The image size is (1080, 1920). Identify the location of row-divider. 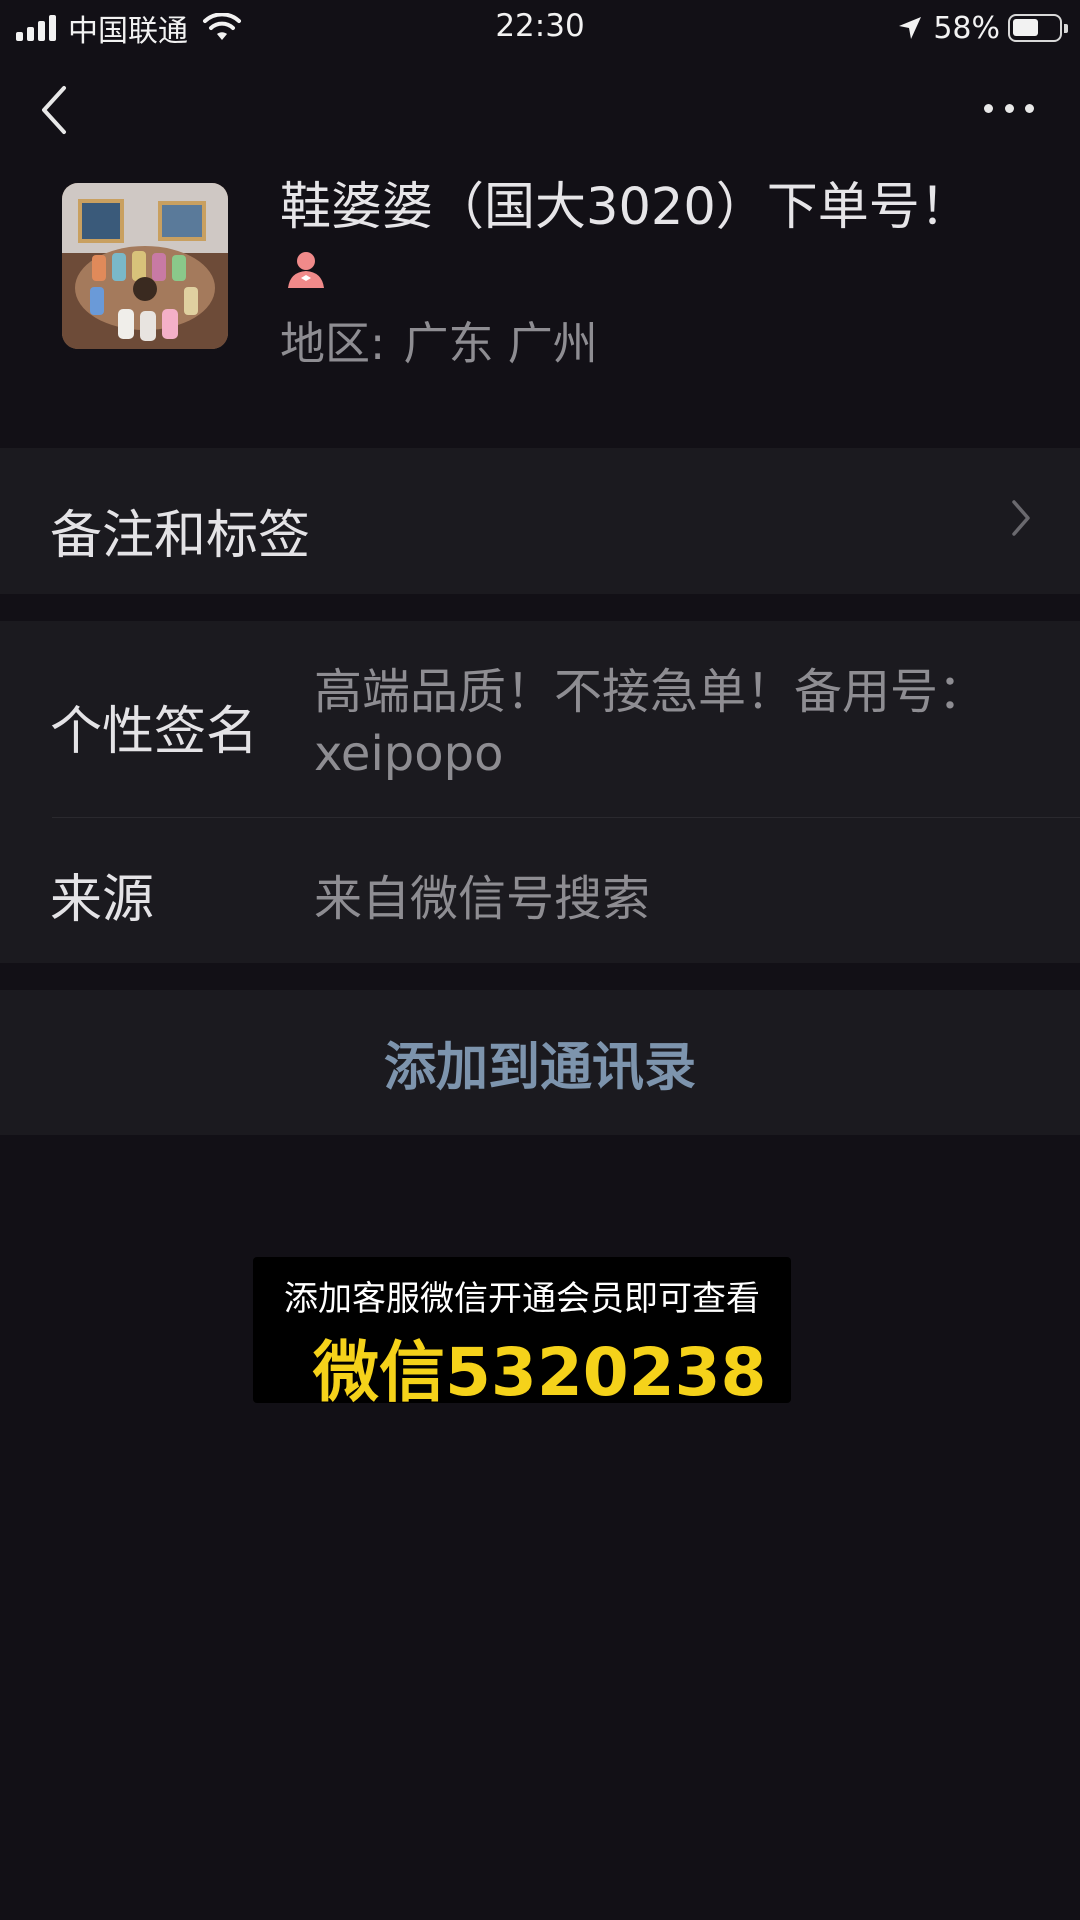
(566, 817).